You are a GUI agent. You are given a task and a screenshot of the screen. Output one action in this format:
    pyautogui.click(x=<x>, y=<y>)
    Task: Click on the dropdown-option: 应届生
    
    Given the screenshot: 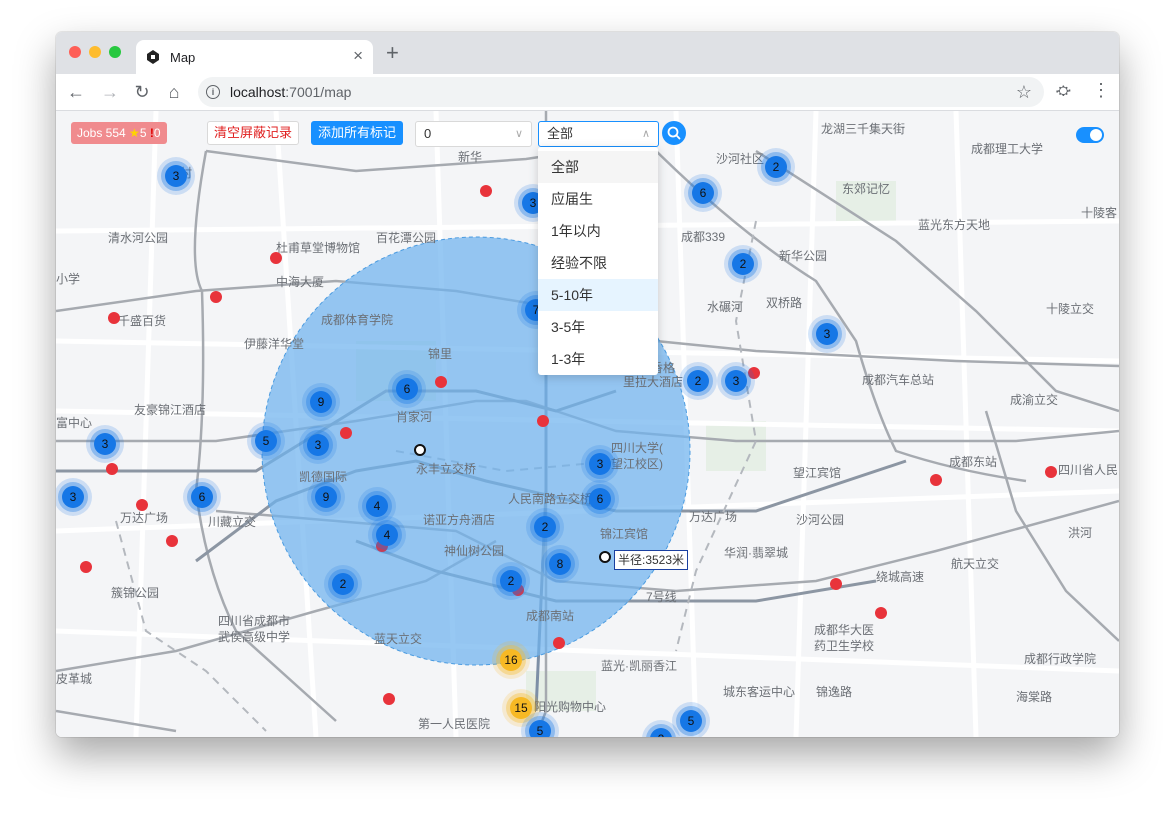 What is the action you would take?
    pyautogui.click(x=598, y=199)
    